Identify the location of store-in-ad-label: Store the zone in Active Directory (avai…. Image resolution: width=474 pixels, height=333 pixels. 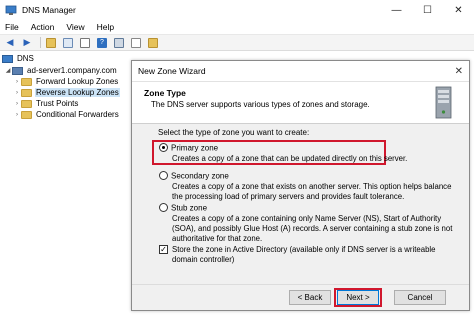
(304, 254).